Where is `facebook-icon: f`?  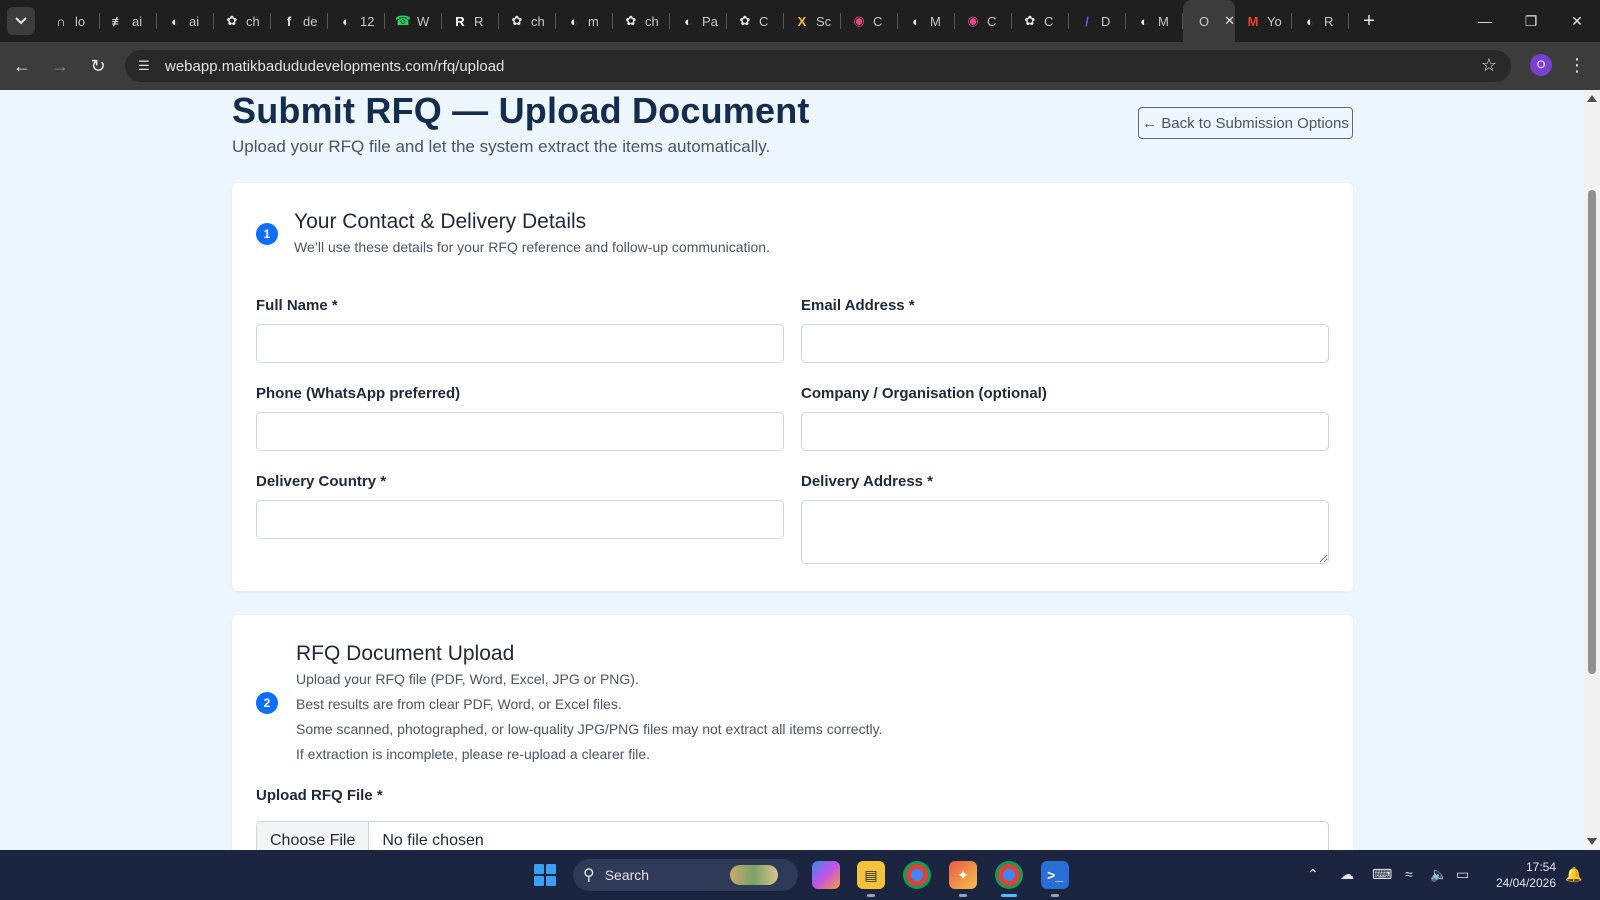
facebook-icon: f is located at coordinates (289, 21).